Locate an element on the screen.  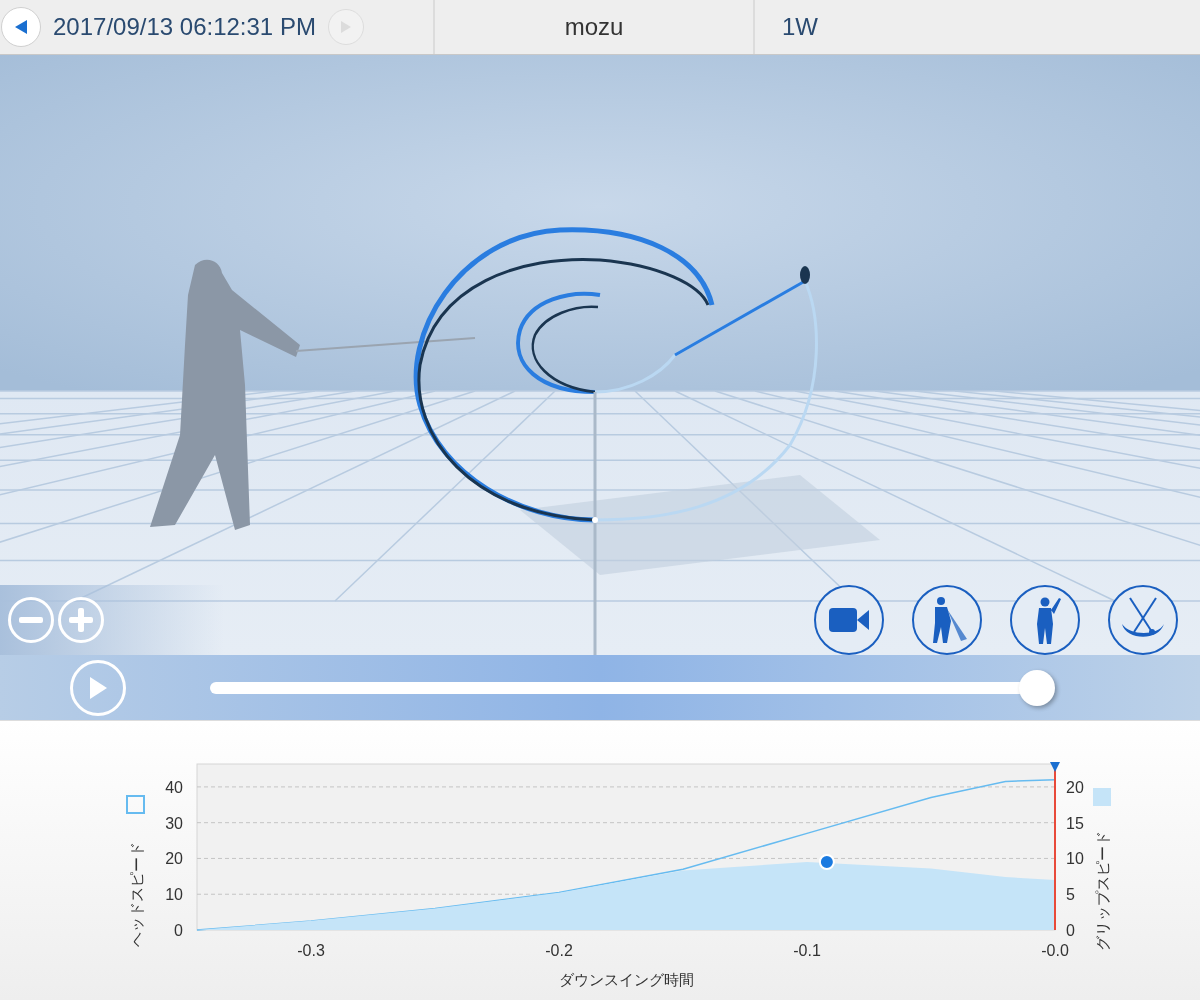
x-axis-tick: -0.0 is located at coordinates (1055, 950).